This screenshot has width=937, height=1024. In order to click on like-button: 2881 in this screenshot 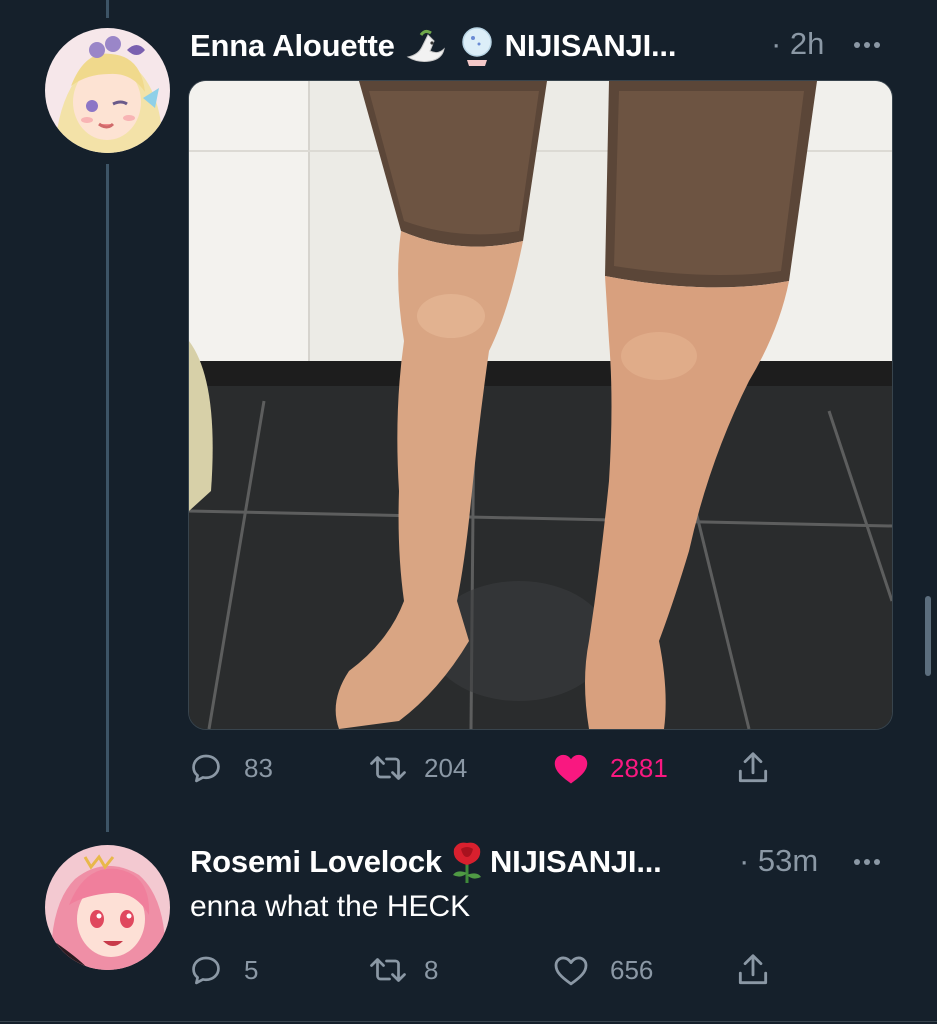, I will do `click(610, 768)`.